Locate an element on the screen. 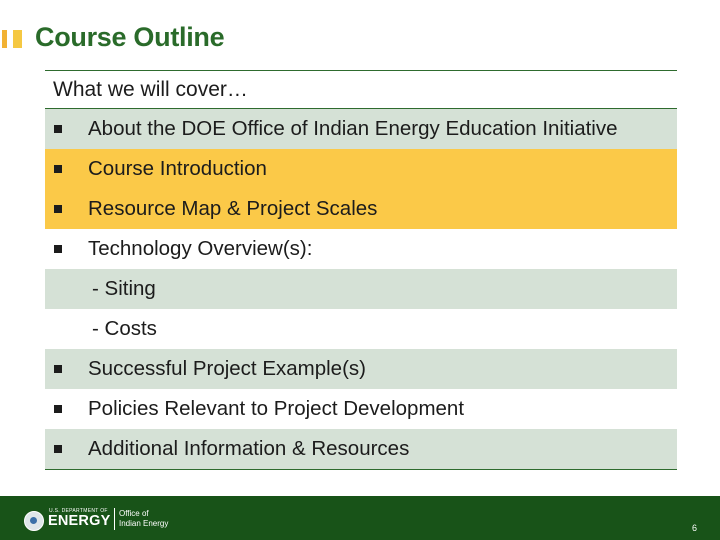  office-name-line2: Indian Energy is located at coordinates (144, 523).